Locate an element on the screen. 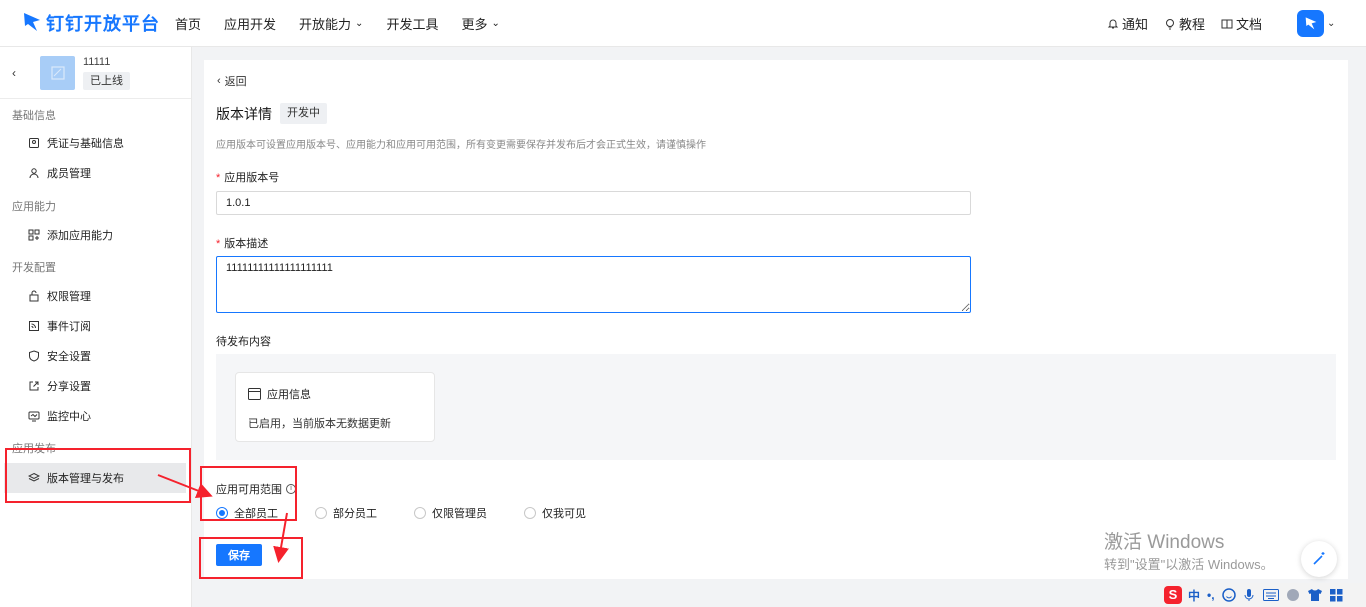 The height and width of the screenshot is (607, 1366). dingtalk-logo-icon is located at coordinates (32, 22).